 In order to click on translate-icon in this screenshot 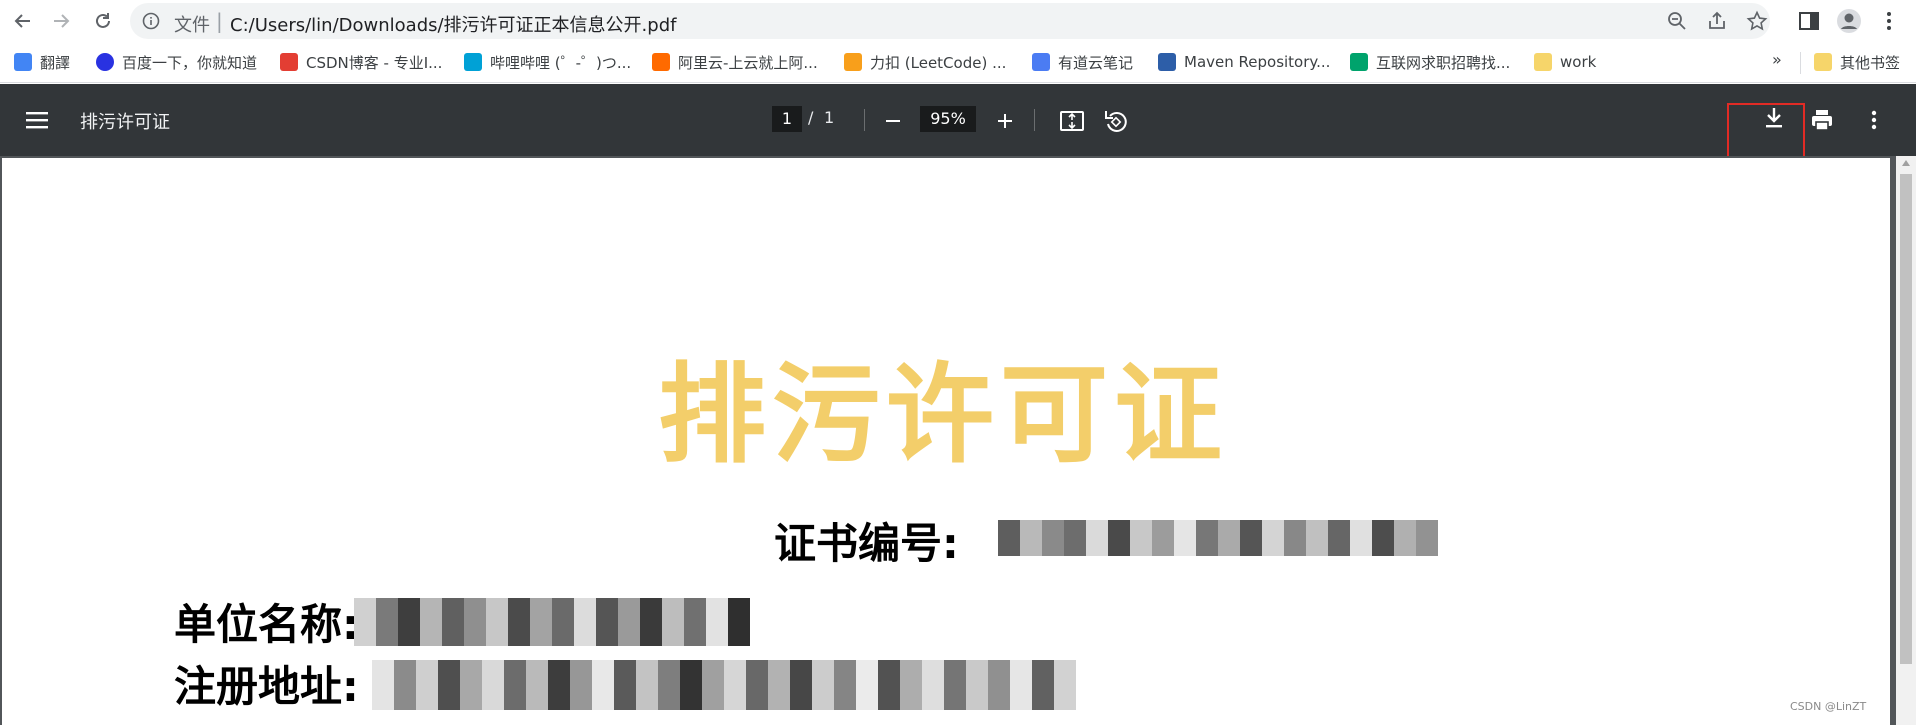, I will do `click(23, 62)`.